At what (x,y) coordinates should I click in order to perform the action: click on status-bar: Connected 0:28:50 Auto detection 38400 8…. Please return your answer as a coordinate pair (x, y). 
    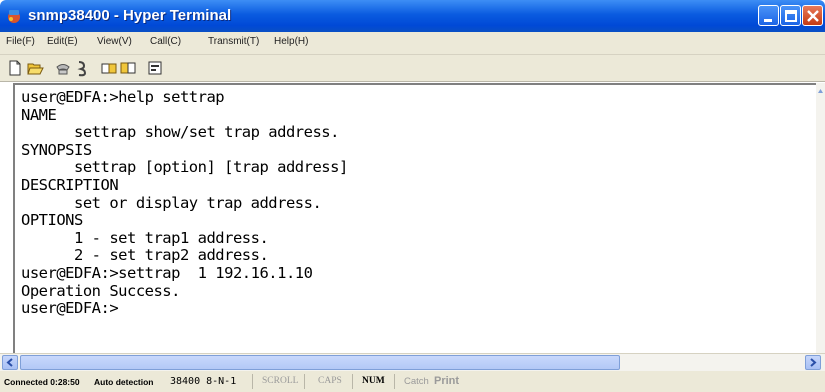
    Looking at the image, I should click on (412, 381).